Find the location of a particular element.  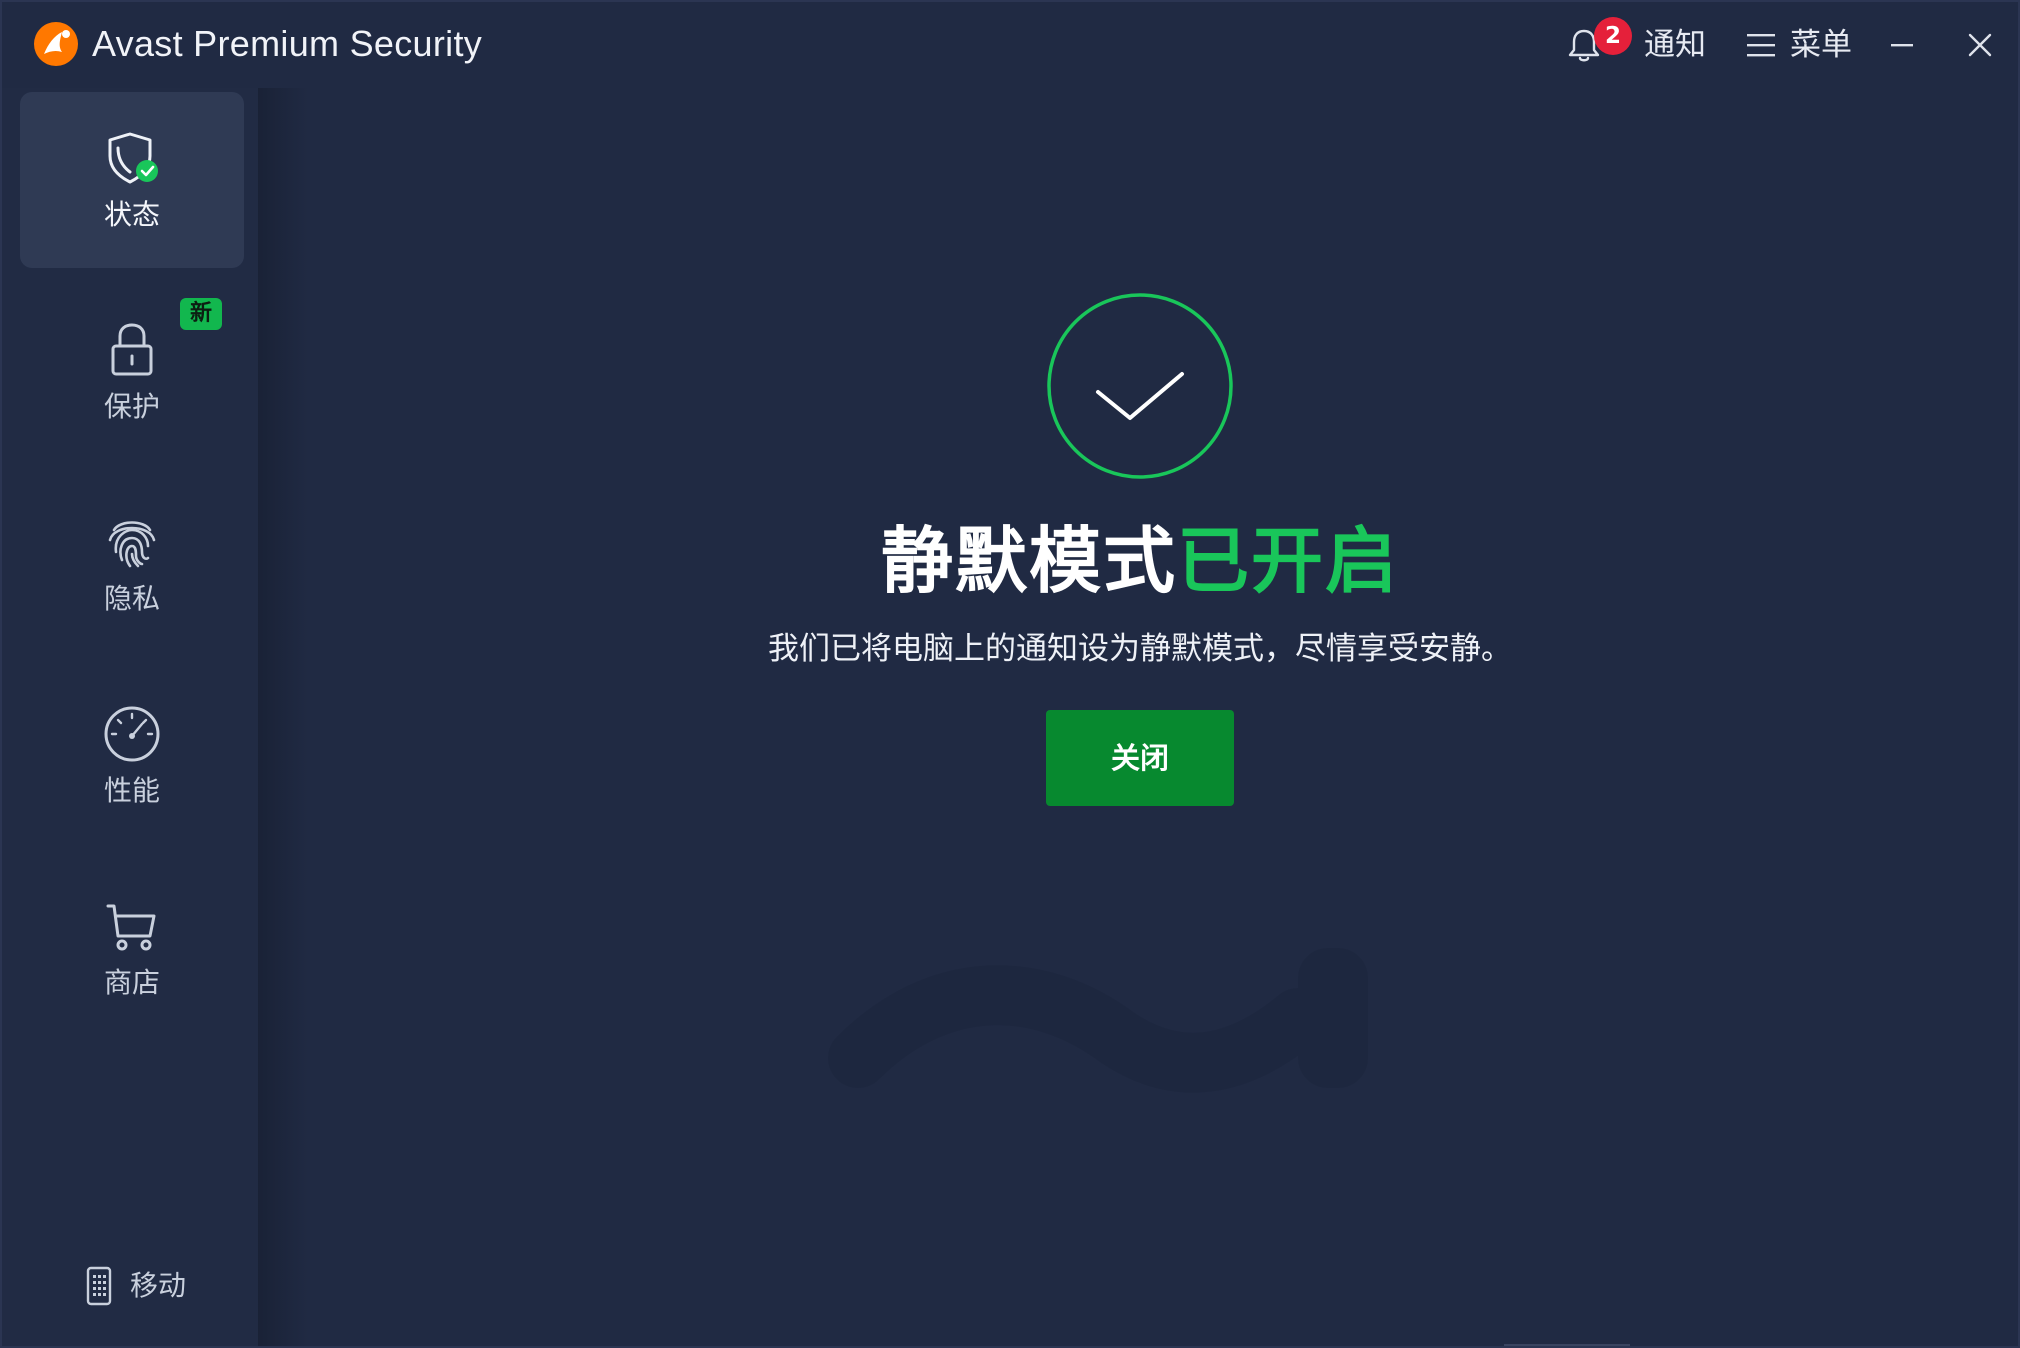

bell-icon-wrap: 2 is located at coordinates (1598, 41).